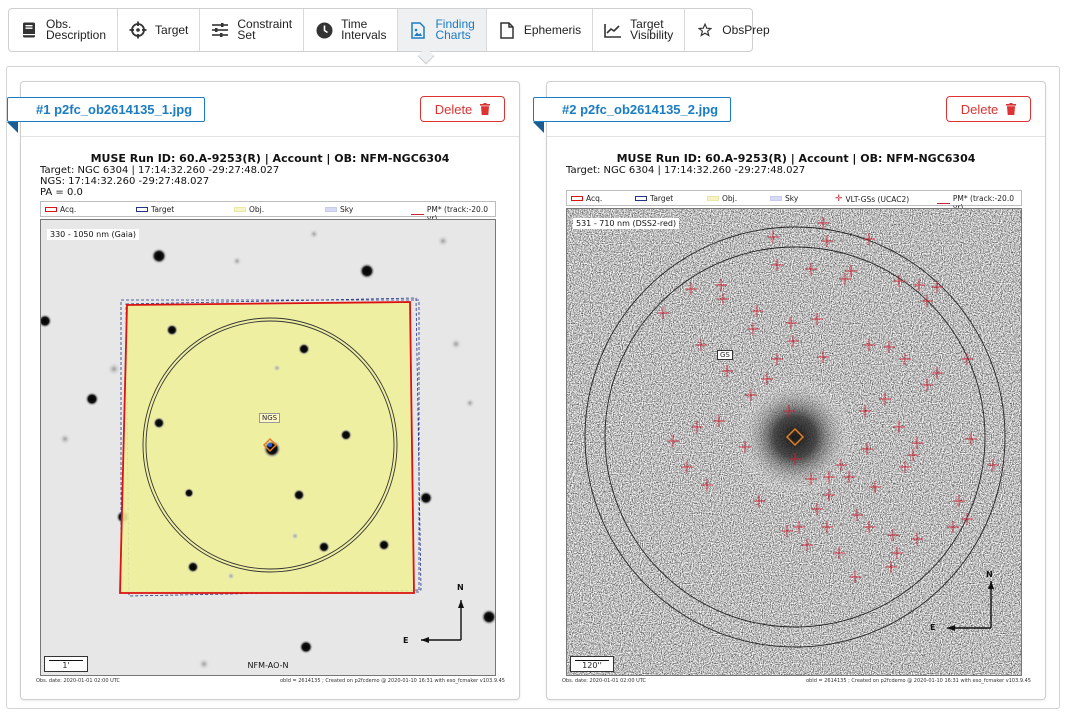 The width and height of the screenshot is (1066, 715). I want to click on star-icon, so click(705, 30).